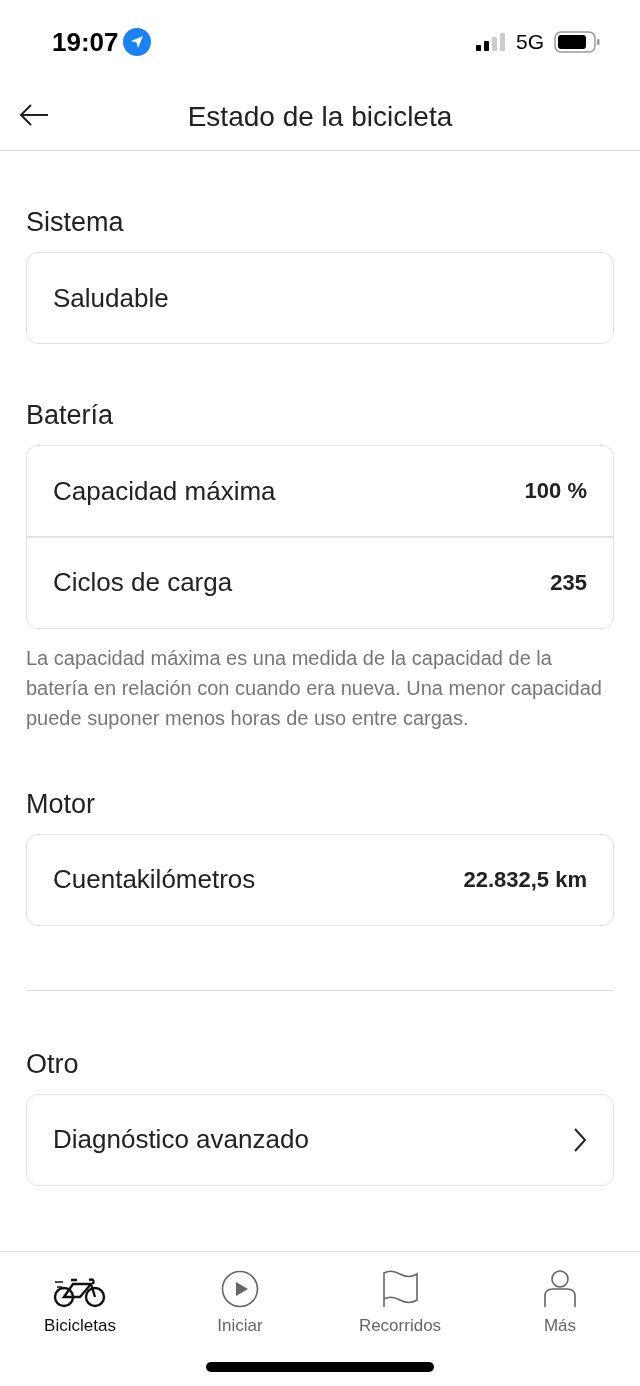 The width and height of the screenshot is (640, 1386). I want to click on row-label: Cuentakilómetros, so click(154, 879).